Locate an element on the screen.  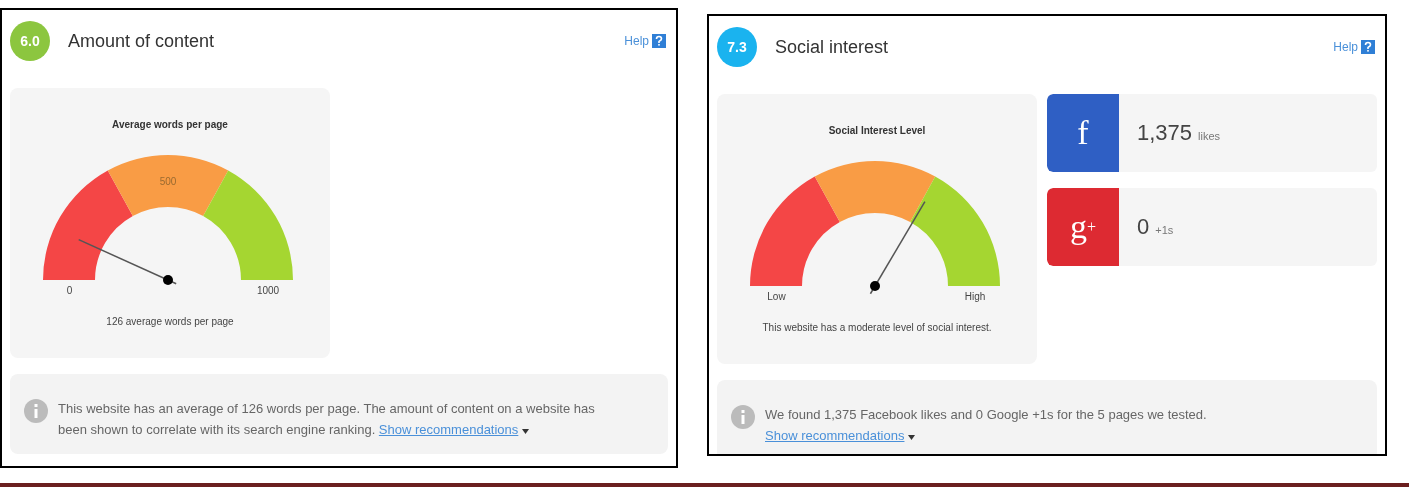
social-count: 0 is located at coordinates (1143, 227).